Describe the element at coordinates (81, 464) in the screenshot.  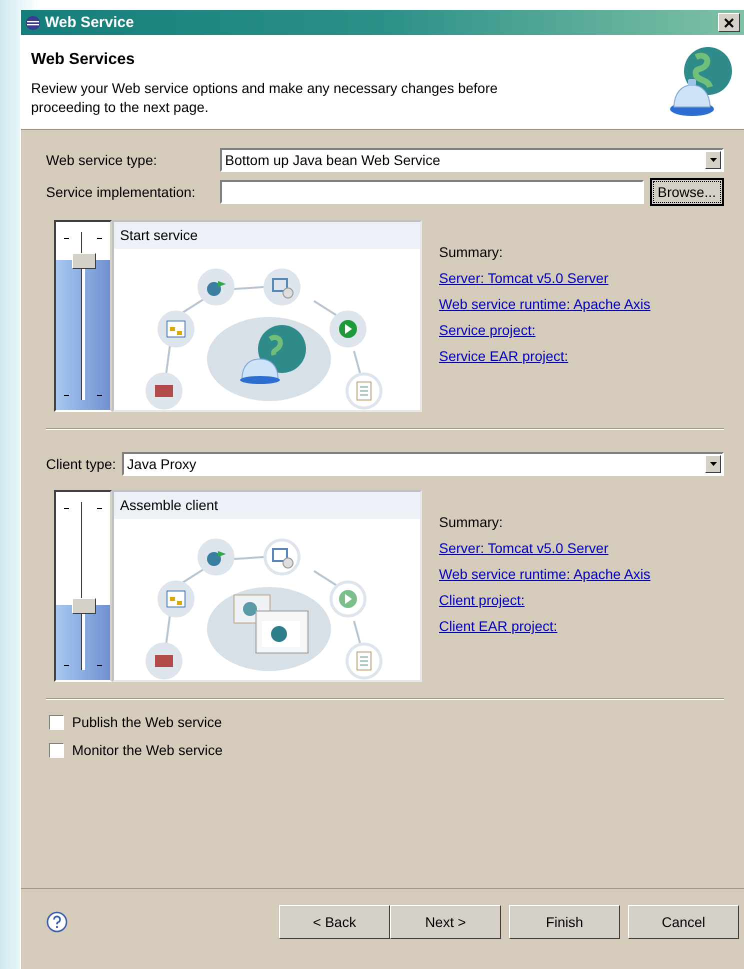
I see `field-label: Client type:` at that location.